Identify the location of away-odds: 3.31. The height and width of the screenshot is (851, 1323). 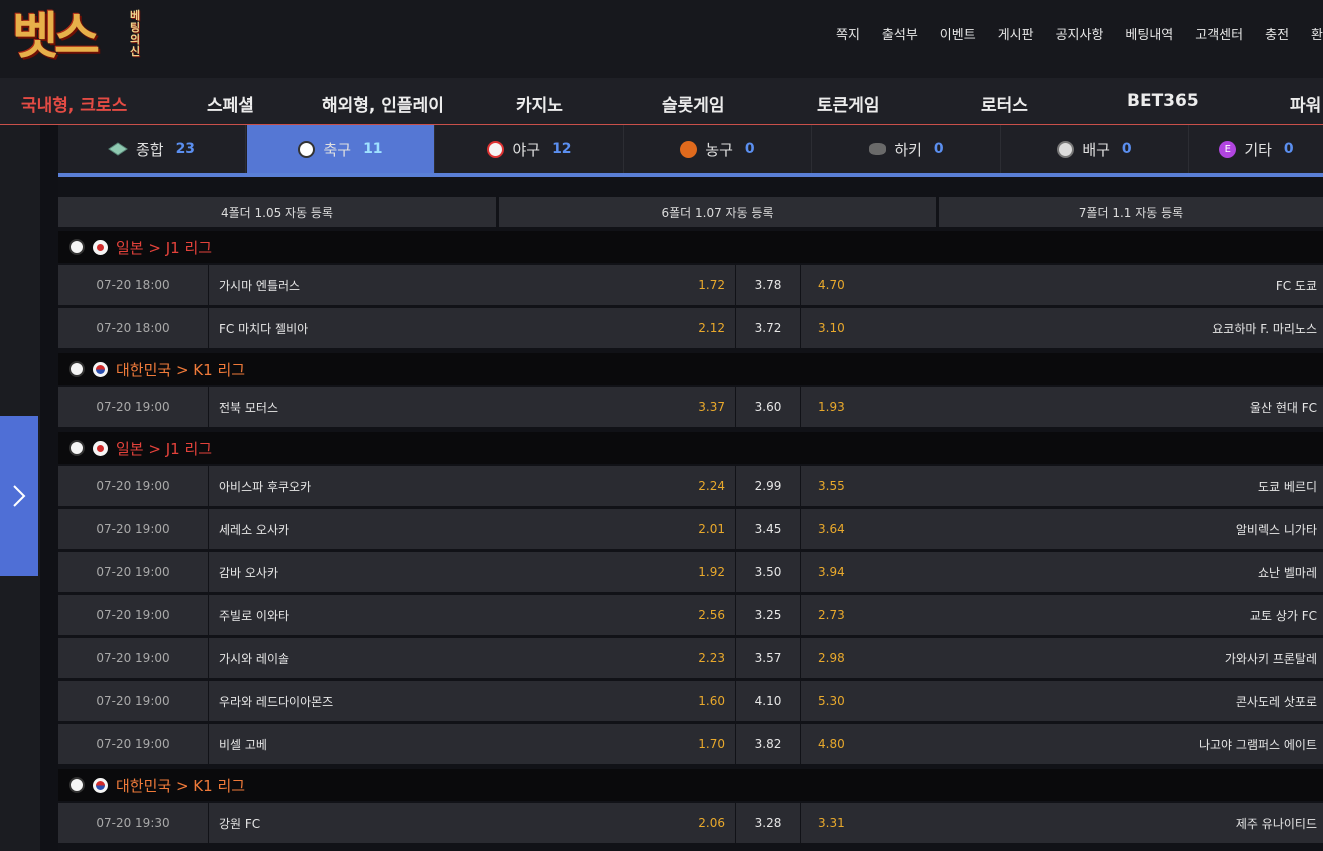
(831, 823).